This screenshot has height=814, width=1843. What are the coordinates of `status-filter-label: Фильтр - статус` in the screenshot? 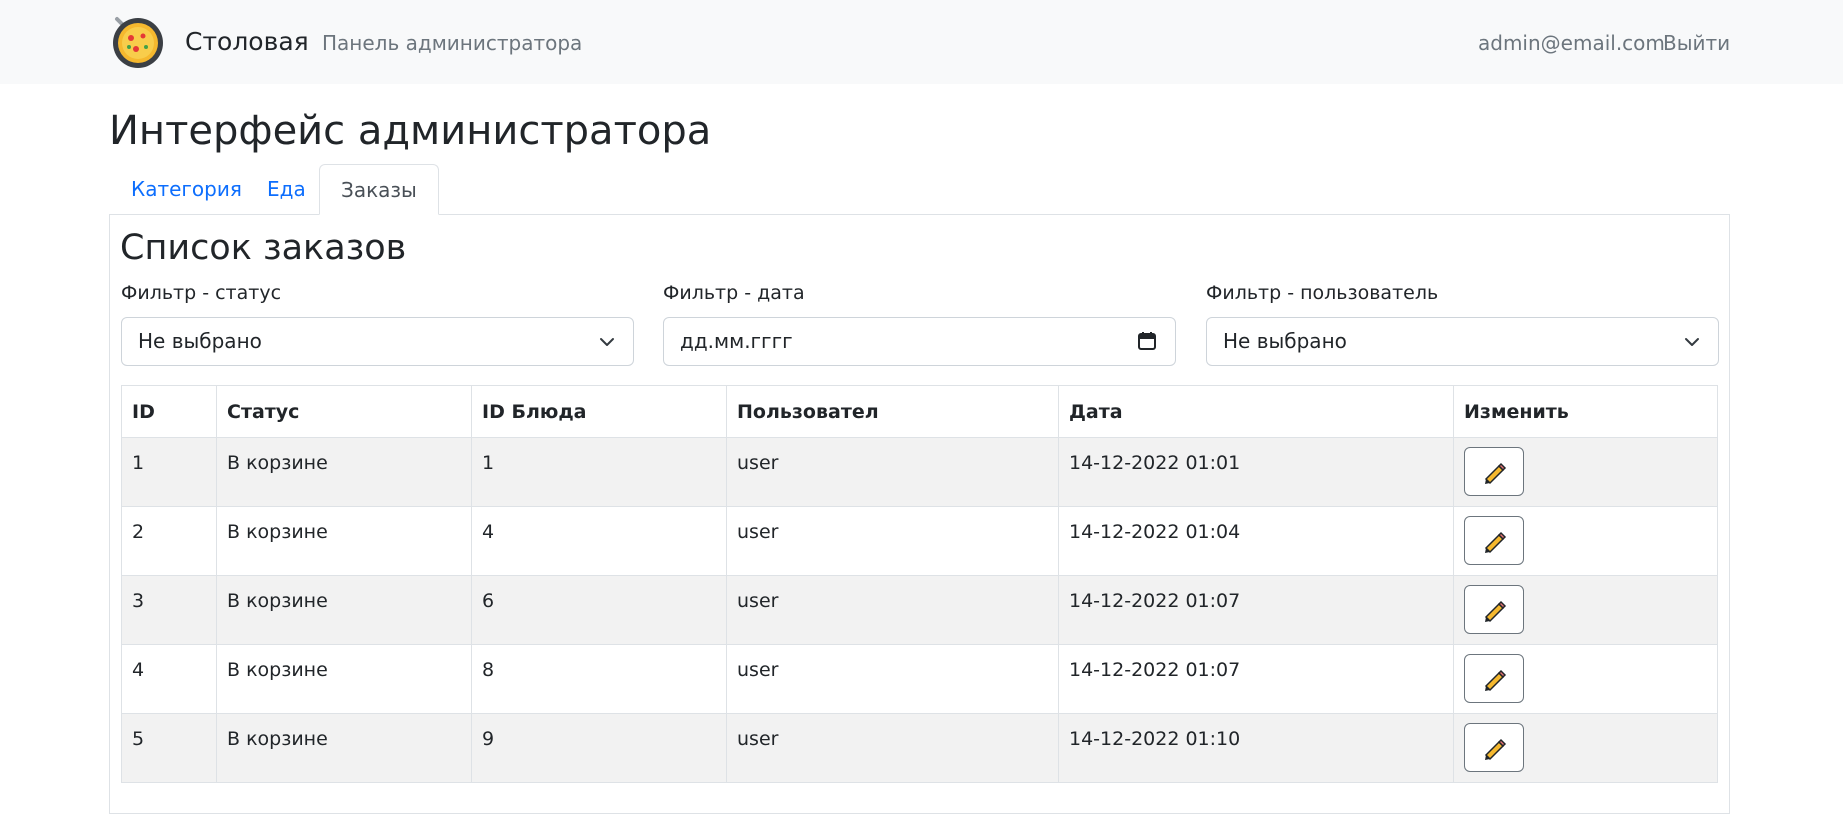 It's located at (201, 293).